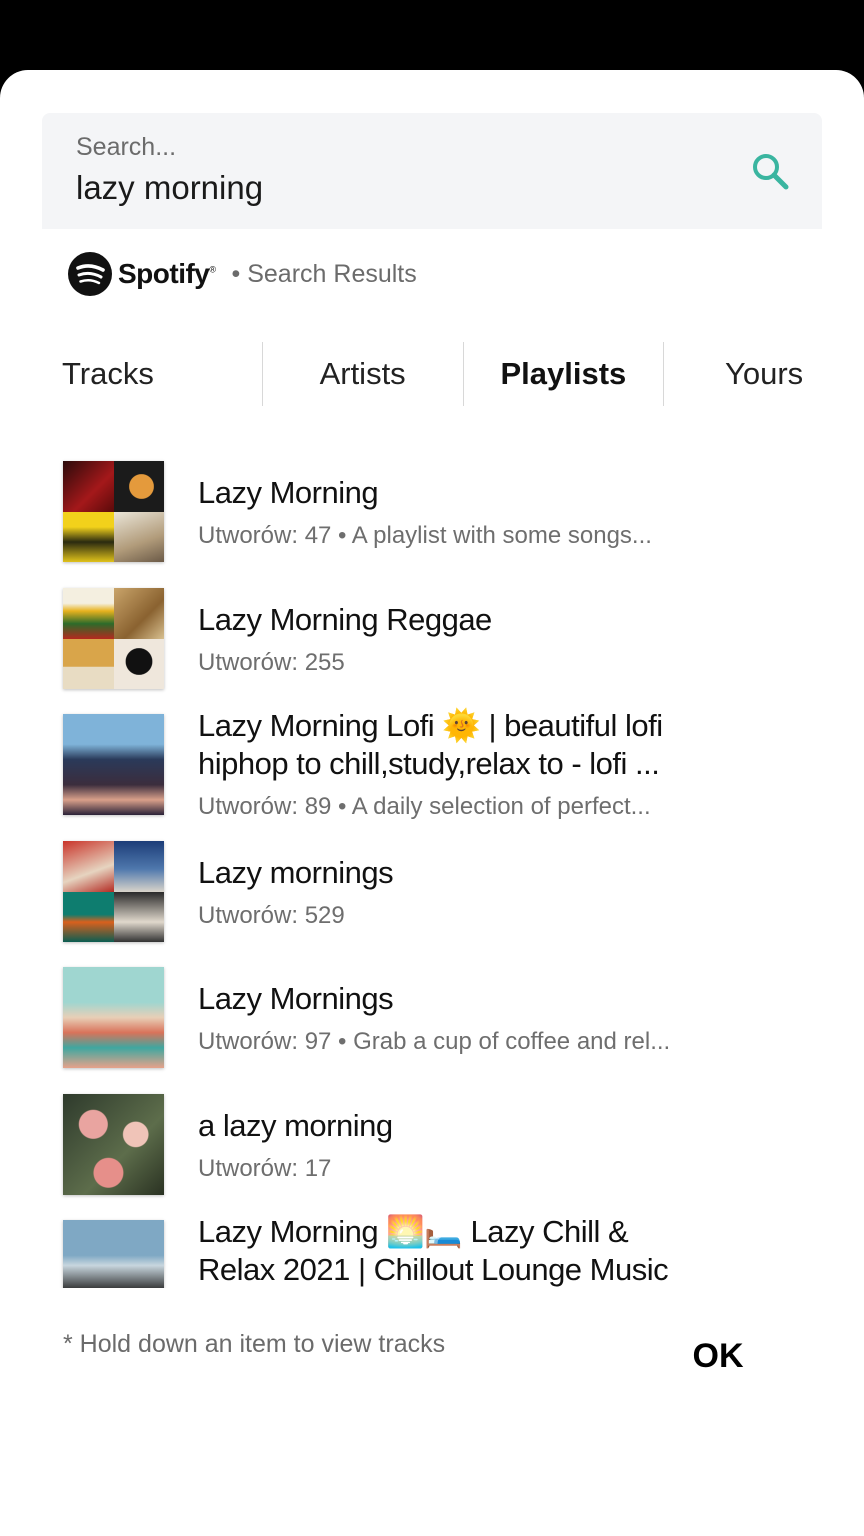  I want to click on search-results-label: • Search Results, so click(324, 273).